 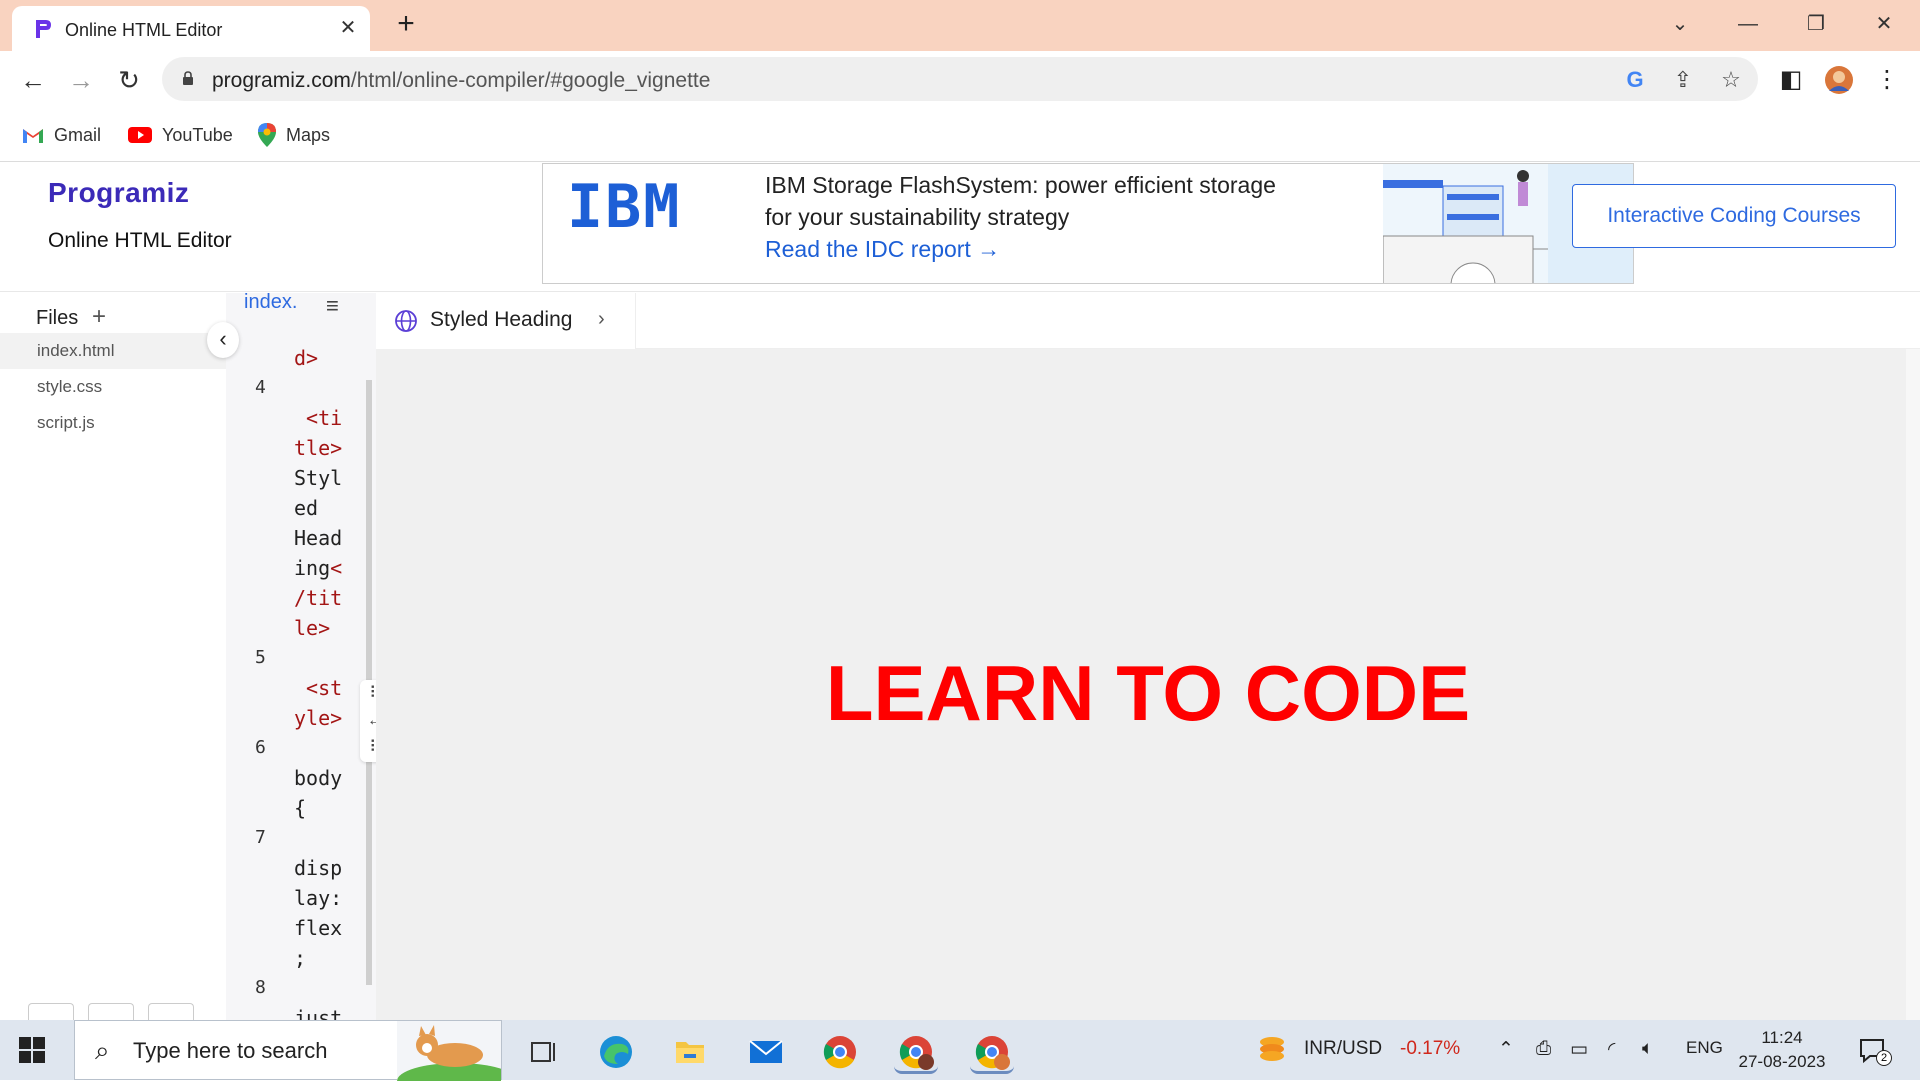 What do you see at coordinates (32, 1050) in the screenshot?
I see `windows-start-icon` at bounding box center [32, 1050].